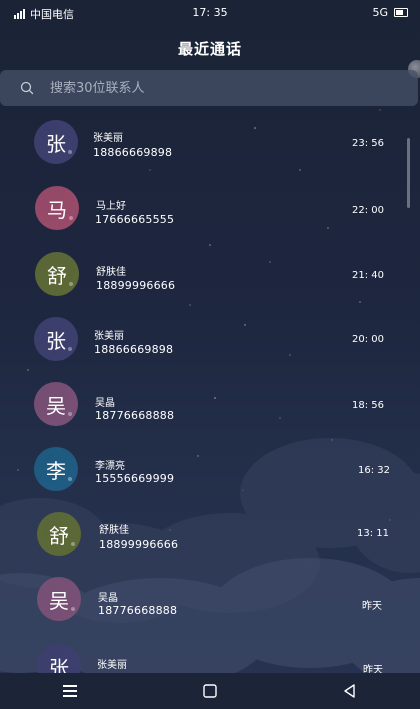 Image resolution: width=420 pixels, height=709 pixels. I want to click on call-row: 张 张美丽 昨天, so click(210, 654).